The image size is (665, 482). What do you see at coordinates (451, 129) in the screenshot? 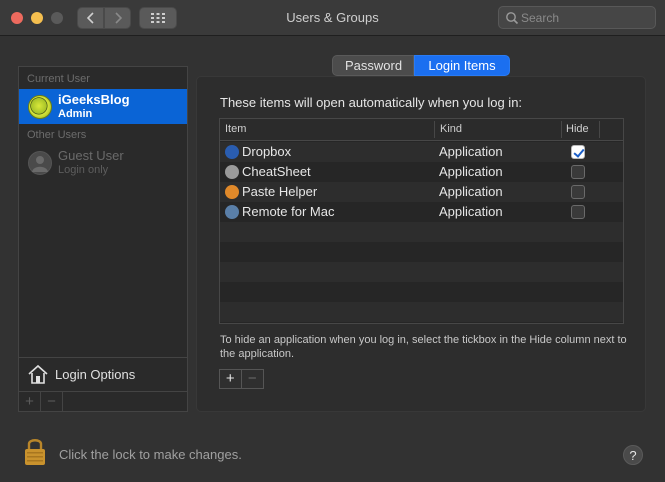
I see `column-kind: Kind` at bounding box center [451, 129].